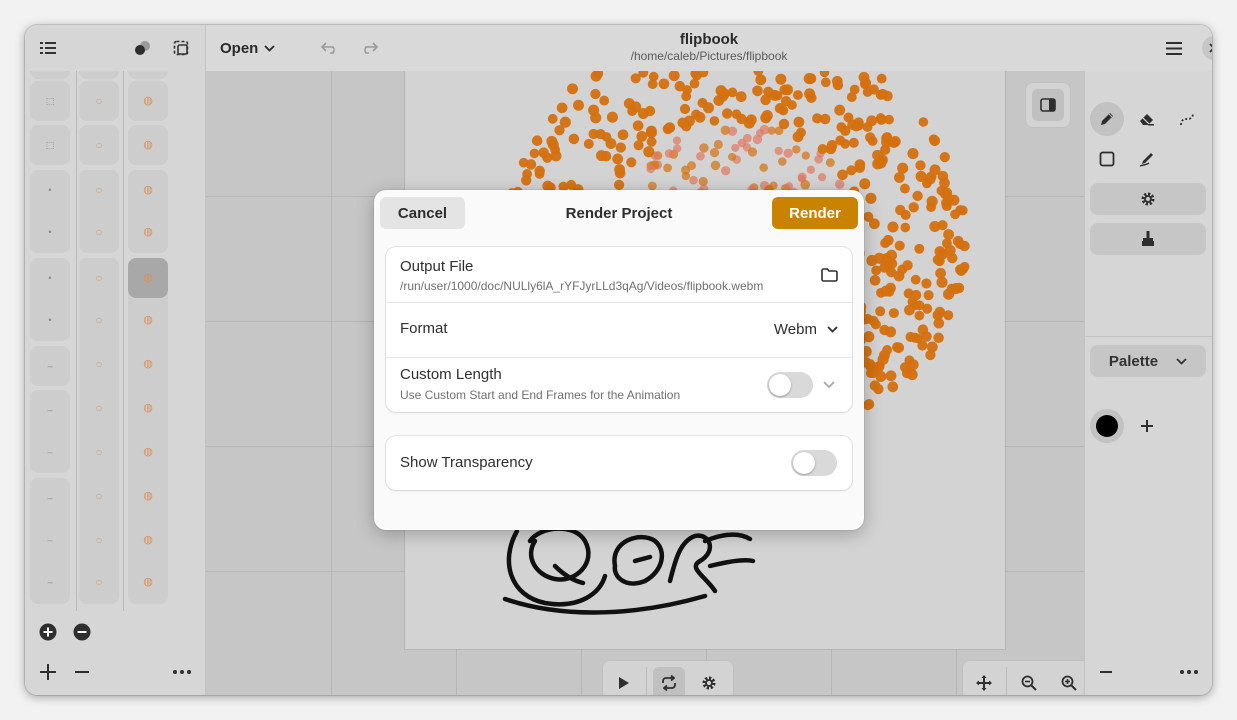  Describe the element at coordinates (1048, 105) in the screenshot. I see `sidebar-toggle-icon` at that location.